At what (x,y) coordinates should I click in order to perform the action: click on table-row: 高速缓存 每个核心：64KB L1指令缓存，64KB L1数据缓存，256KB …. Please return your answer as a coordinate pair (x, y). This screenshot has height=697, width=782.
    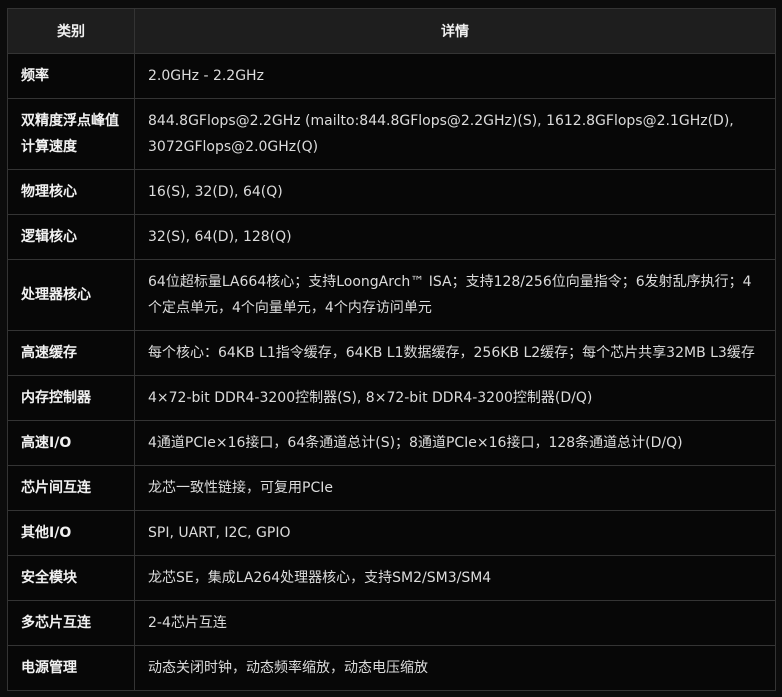
    Looking at the image, I should click on (391, 353).